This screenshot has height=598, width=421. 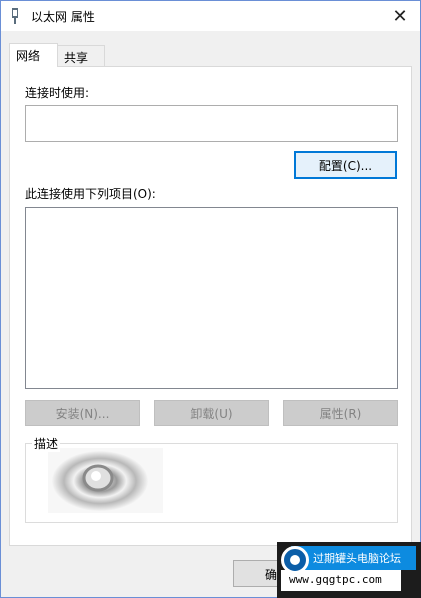 I want to click on watermark-logo-icon, so click(x=295, y=560).